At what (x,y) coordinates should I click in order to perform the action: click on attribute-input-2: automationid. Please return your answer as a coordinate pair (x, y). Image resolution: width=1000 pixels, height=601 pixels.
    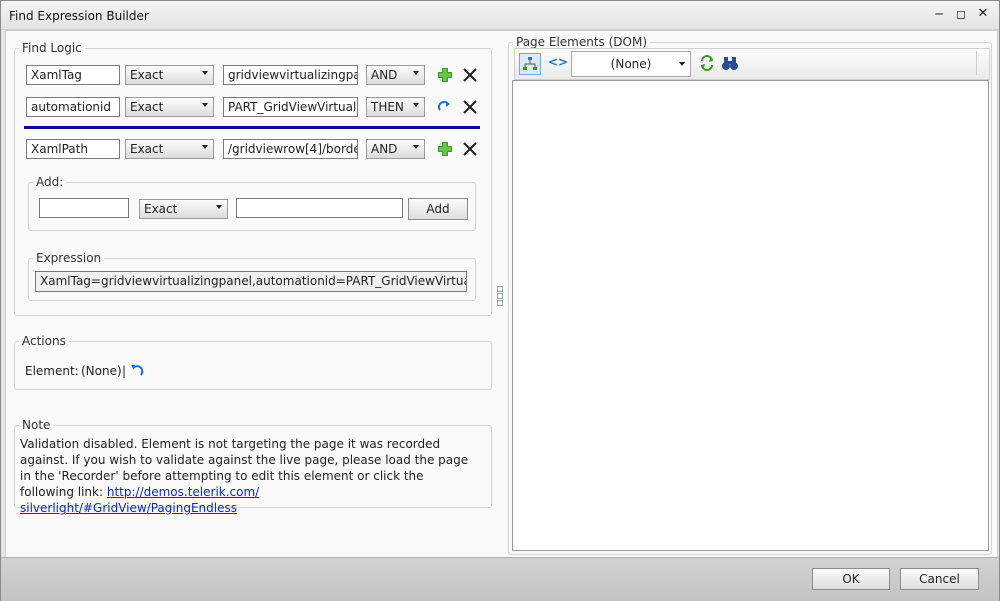
    Looking at the image, I should click on (73, 107).